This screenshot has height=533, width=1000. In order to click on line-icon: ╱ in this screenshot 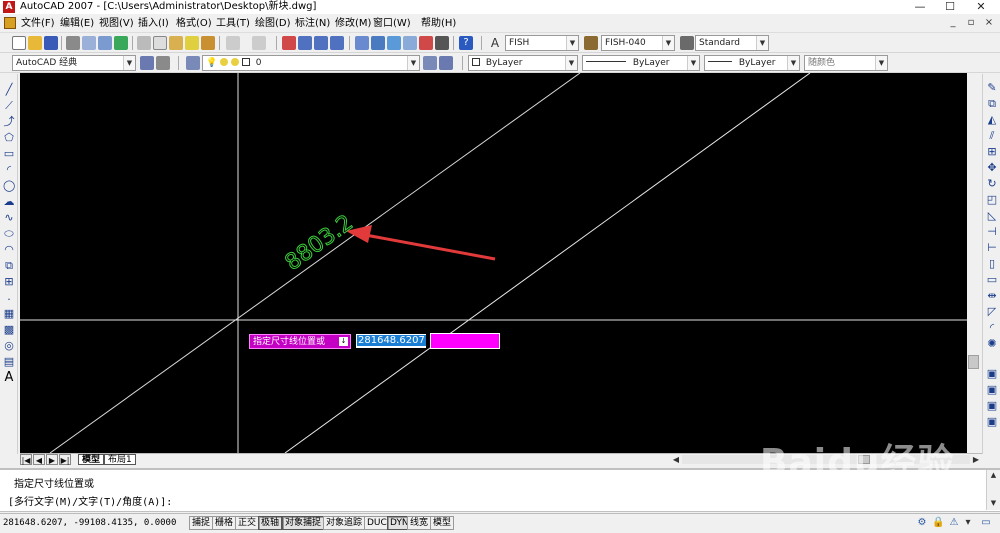, I will do `click(9, 90)`.